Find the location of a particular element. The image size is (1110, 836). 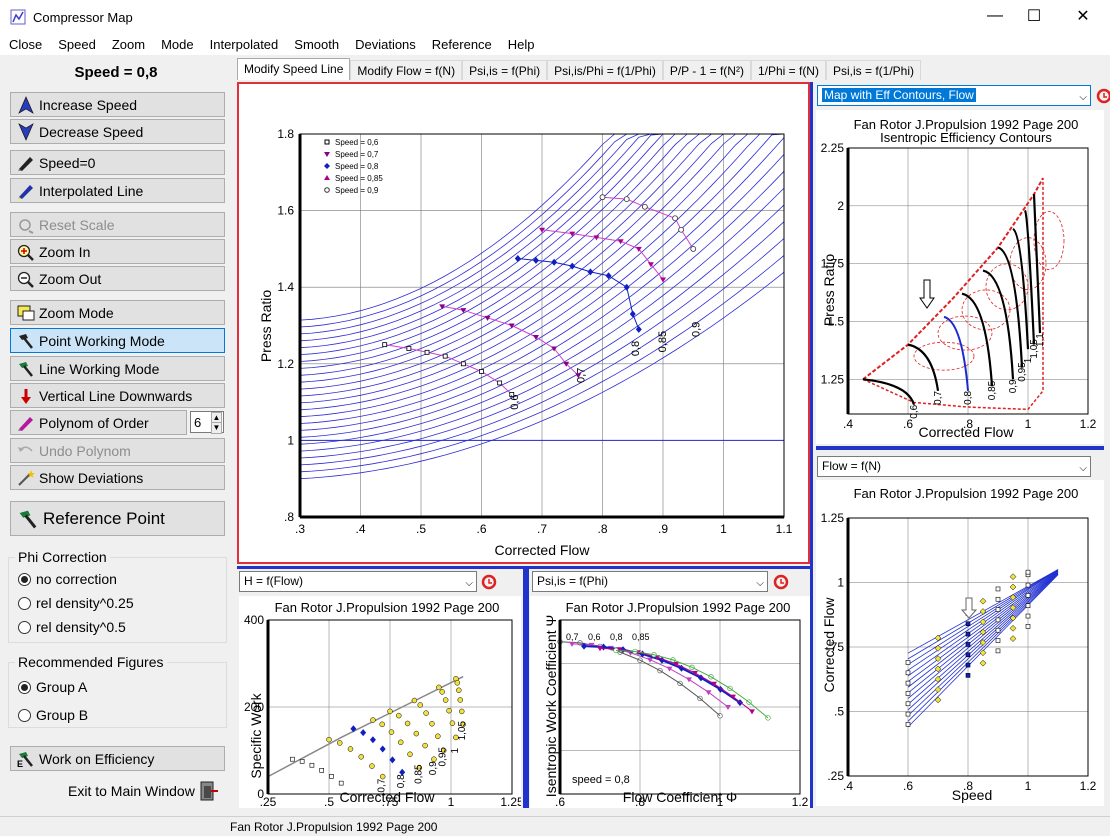

menu-close: Close is located at coordinates (25, 44).